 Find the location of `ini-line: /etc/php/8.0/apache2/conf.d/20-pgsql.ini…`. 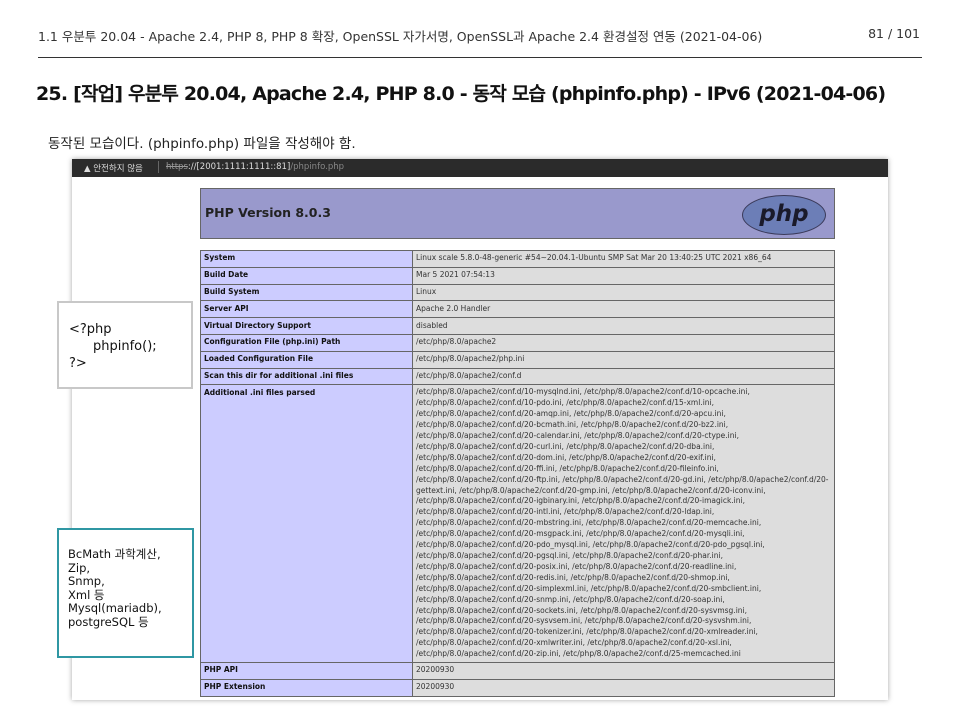

ini-line: /etc/php/8.0/apache2/conf.d/20-pgsql.ini… is located at coordinates (569, 555).